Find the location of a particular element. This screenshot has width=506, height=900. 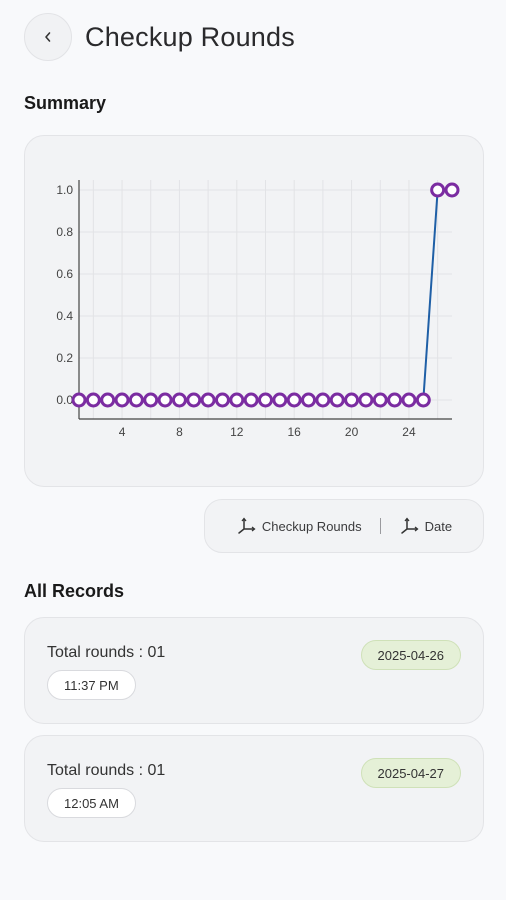

record-card: Total rounds : 01 12:05 AM 2025-04-27 is located at coordinates (254, 788).